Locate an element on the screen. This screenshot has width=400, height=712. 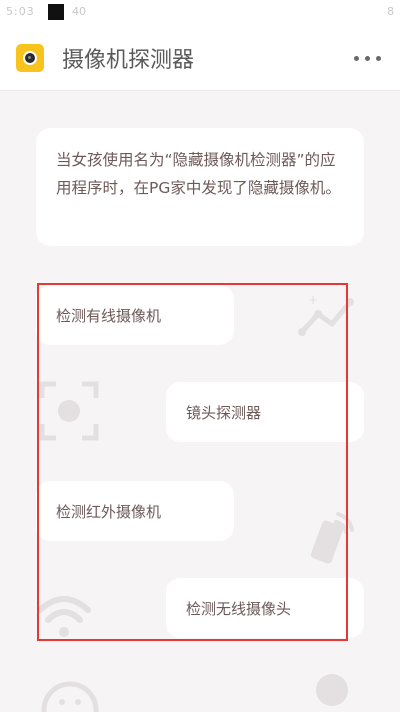
status-battery: 8 is located at coordinates (390, 11).